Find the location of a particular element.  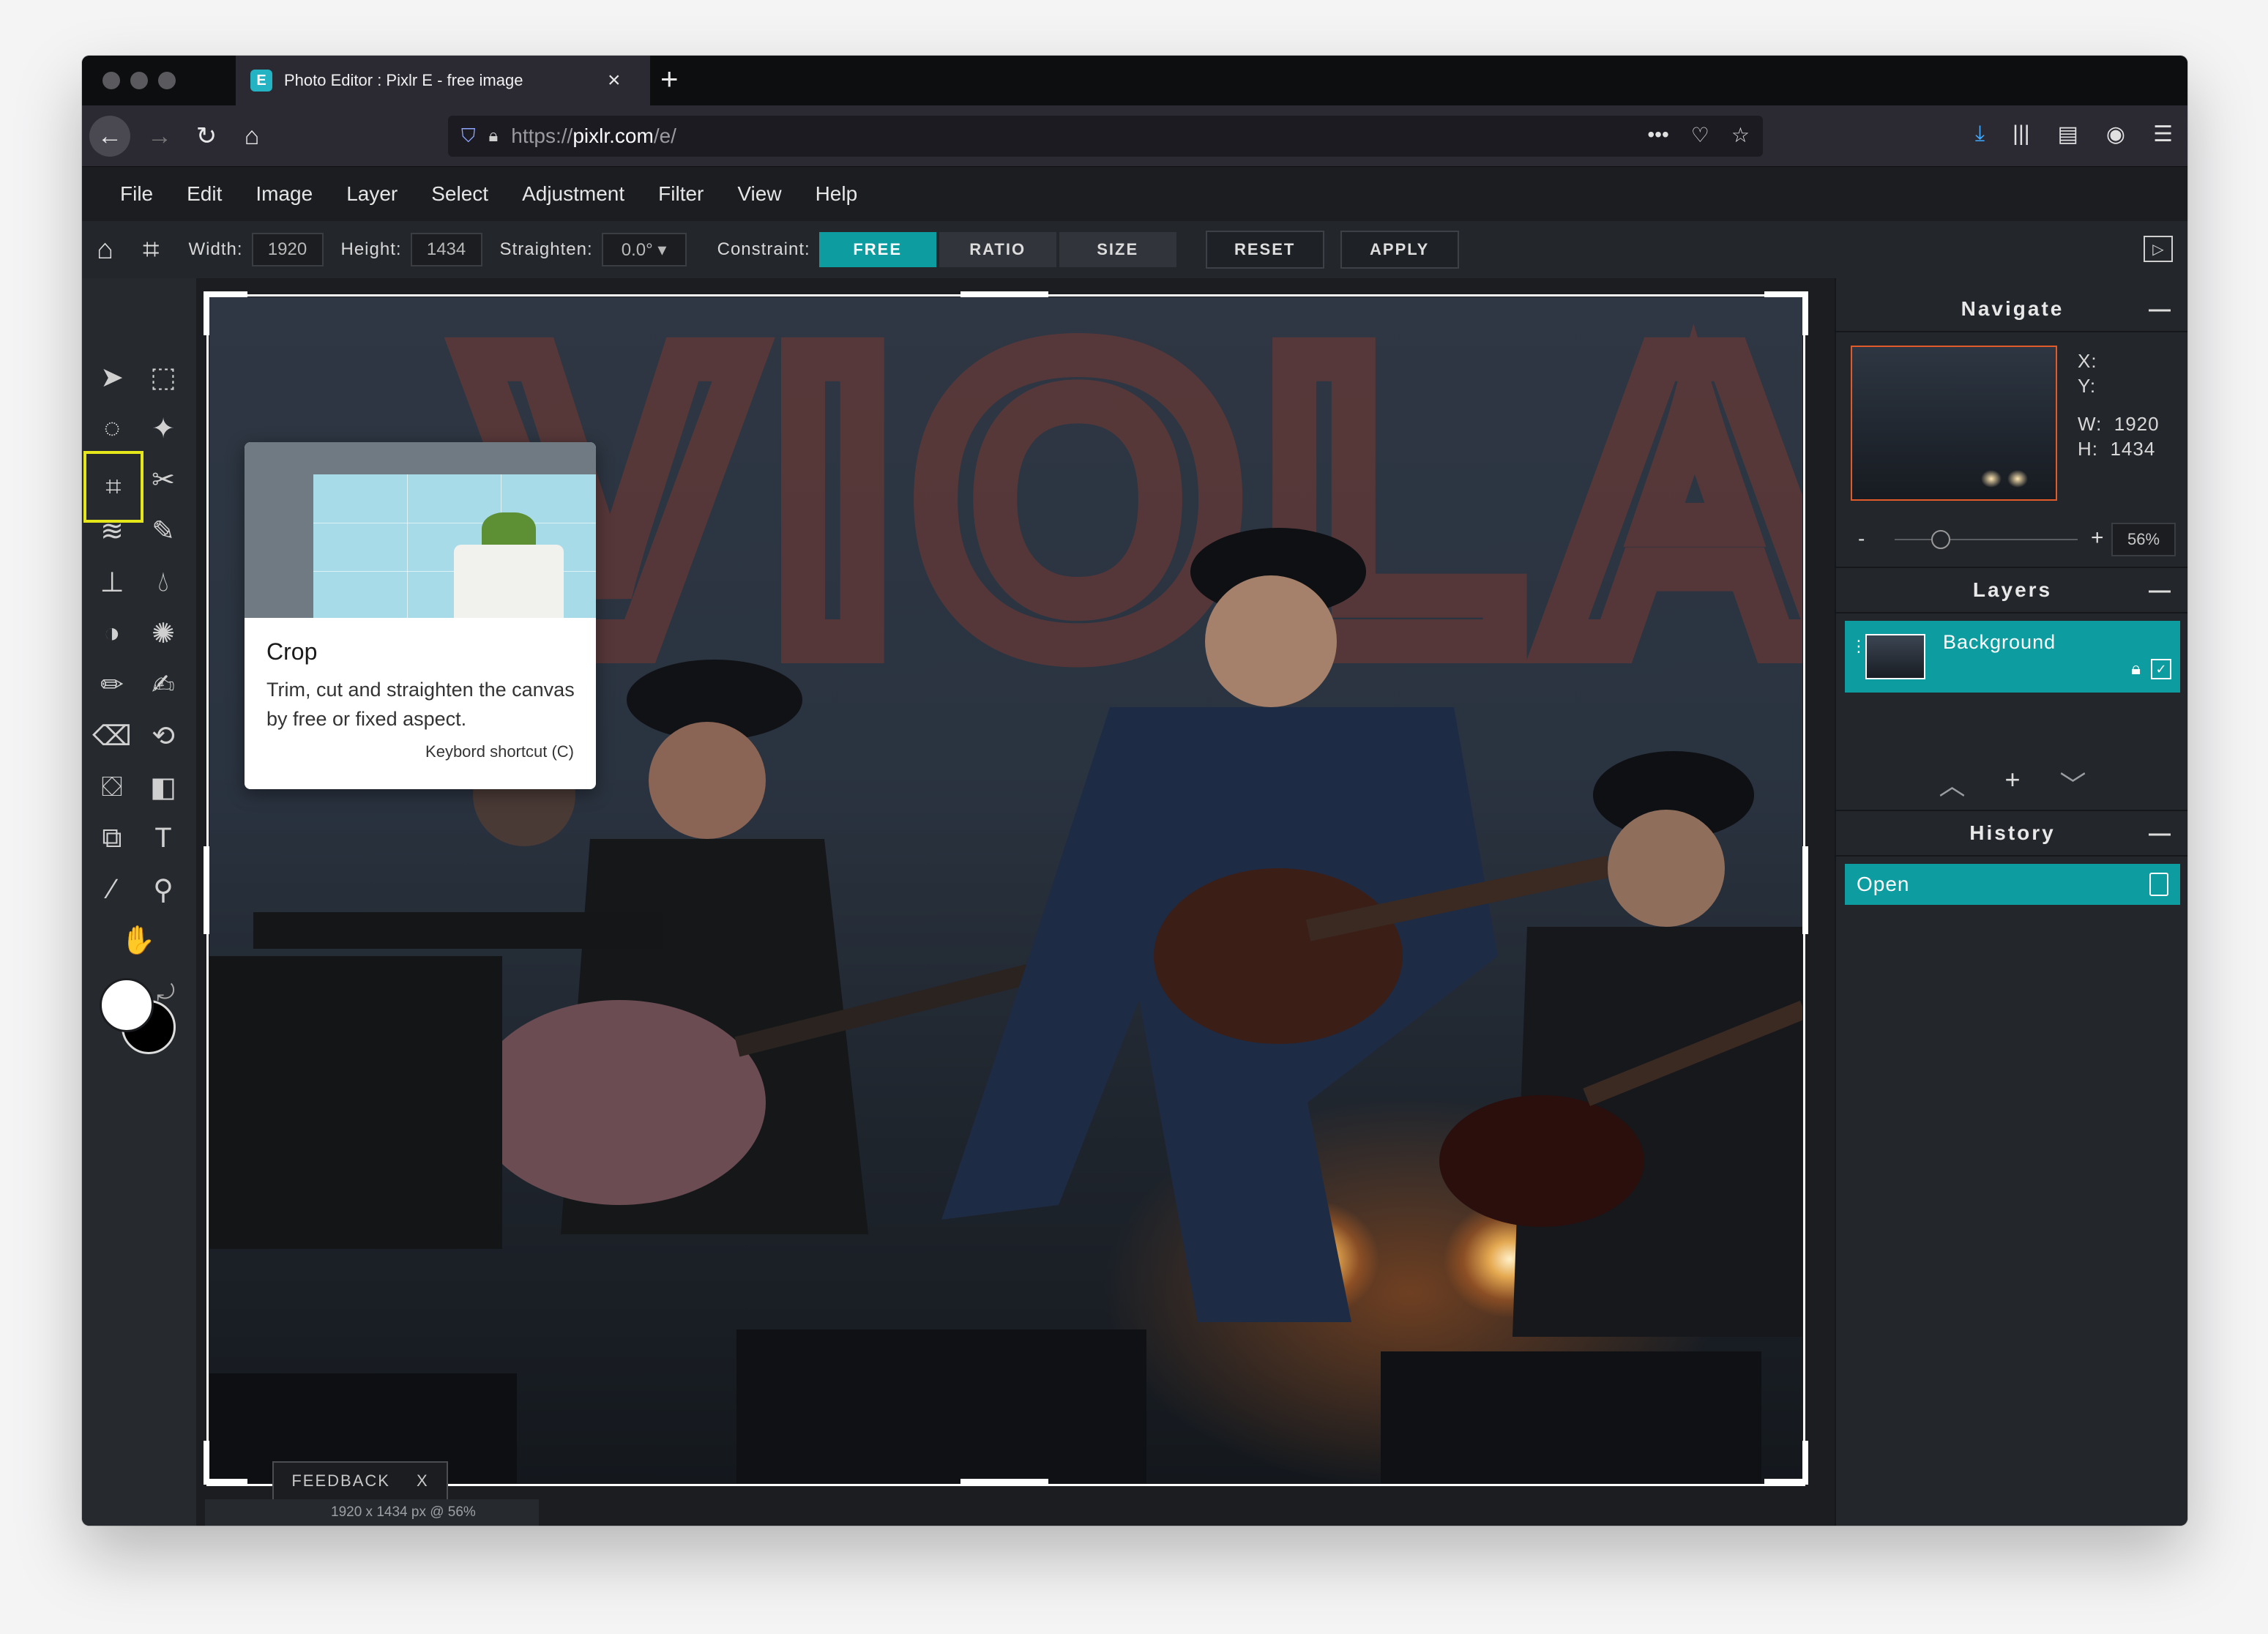

close-window-button is located at coordinates (111, 80).